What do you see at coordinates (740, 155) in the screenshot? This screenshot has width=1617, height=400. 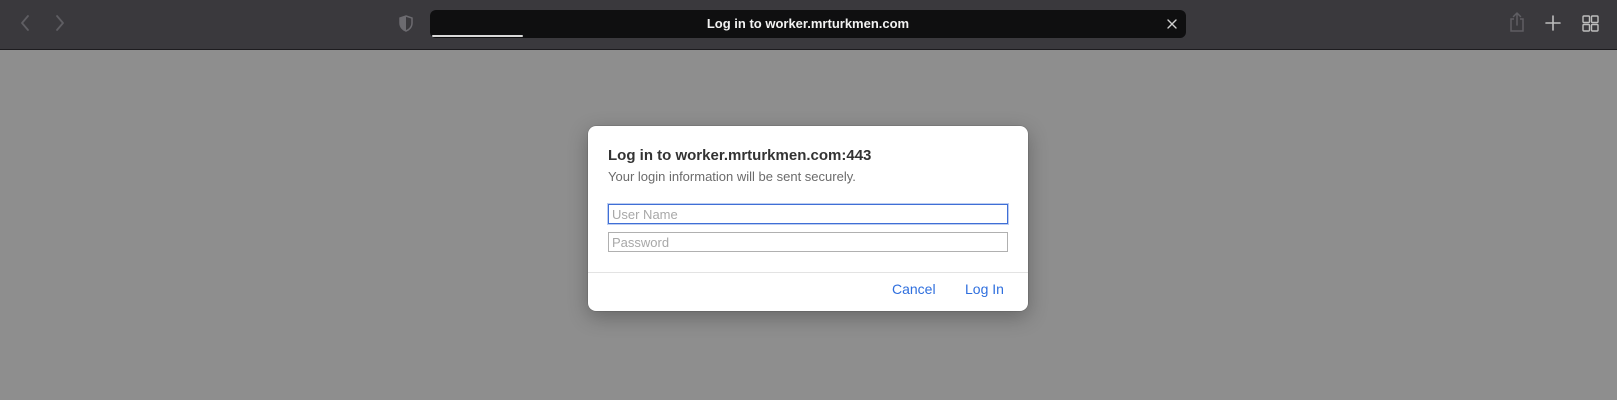 I see `dialog-title: Log in to worker.mrturkmen.com:443` at bounding box center [740, 155].